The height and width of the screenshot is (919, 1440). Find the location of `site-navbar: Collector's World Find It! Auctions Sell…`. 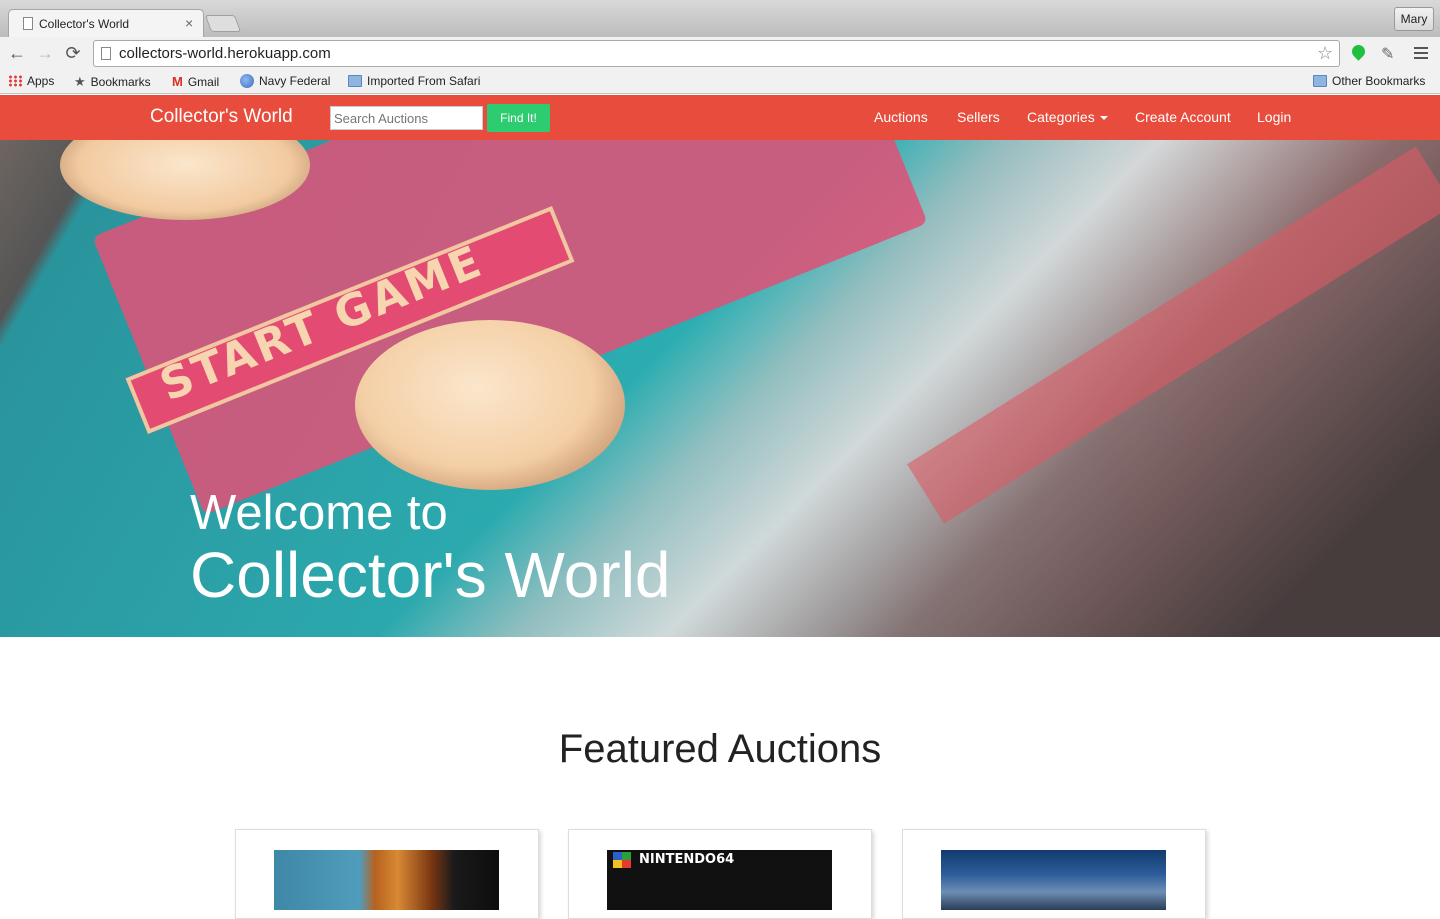

site-navbar: Collector's World Find It! Auctions Sell… is located at coordinates (720, 117).